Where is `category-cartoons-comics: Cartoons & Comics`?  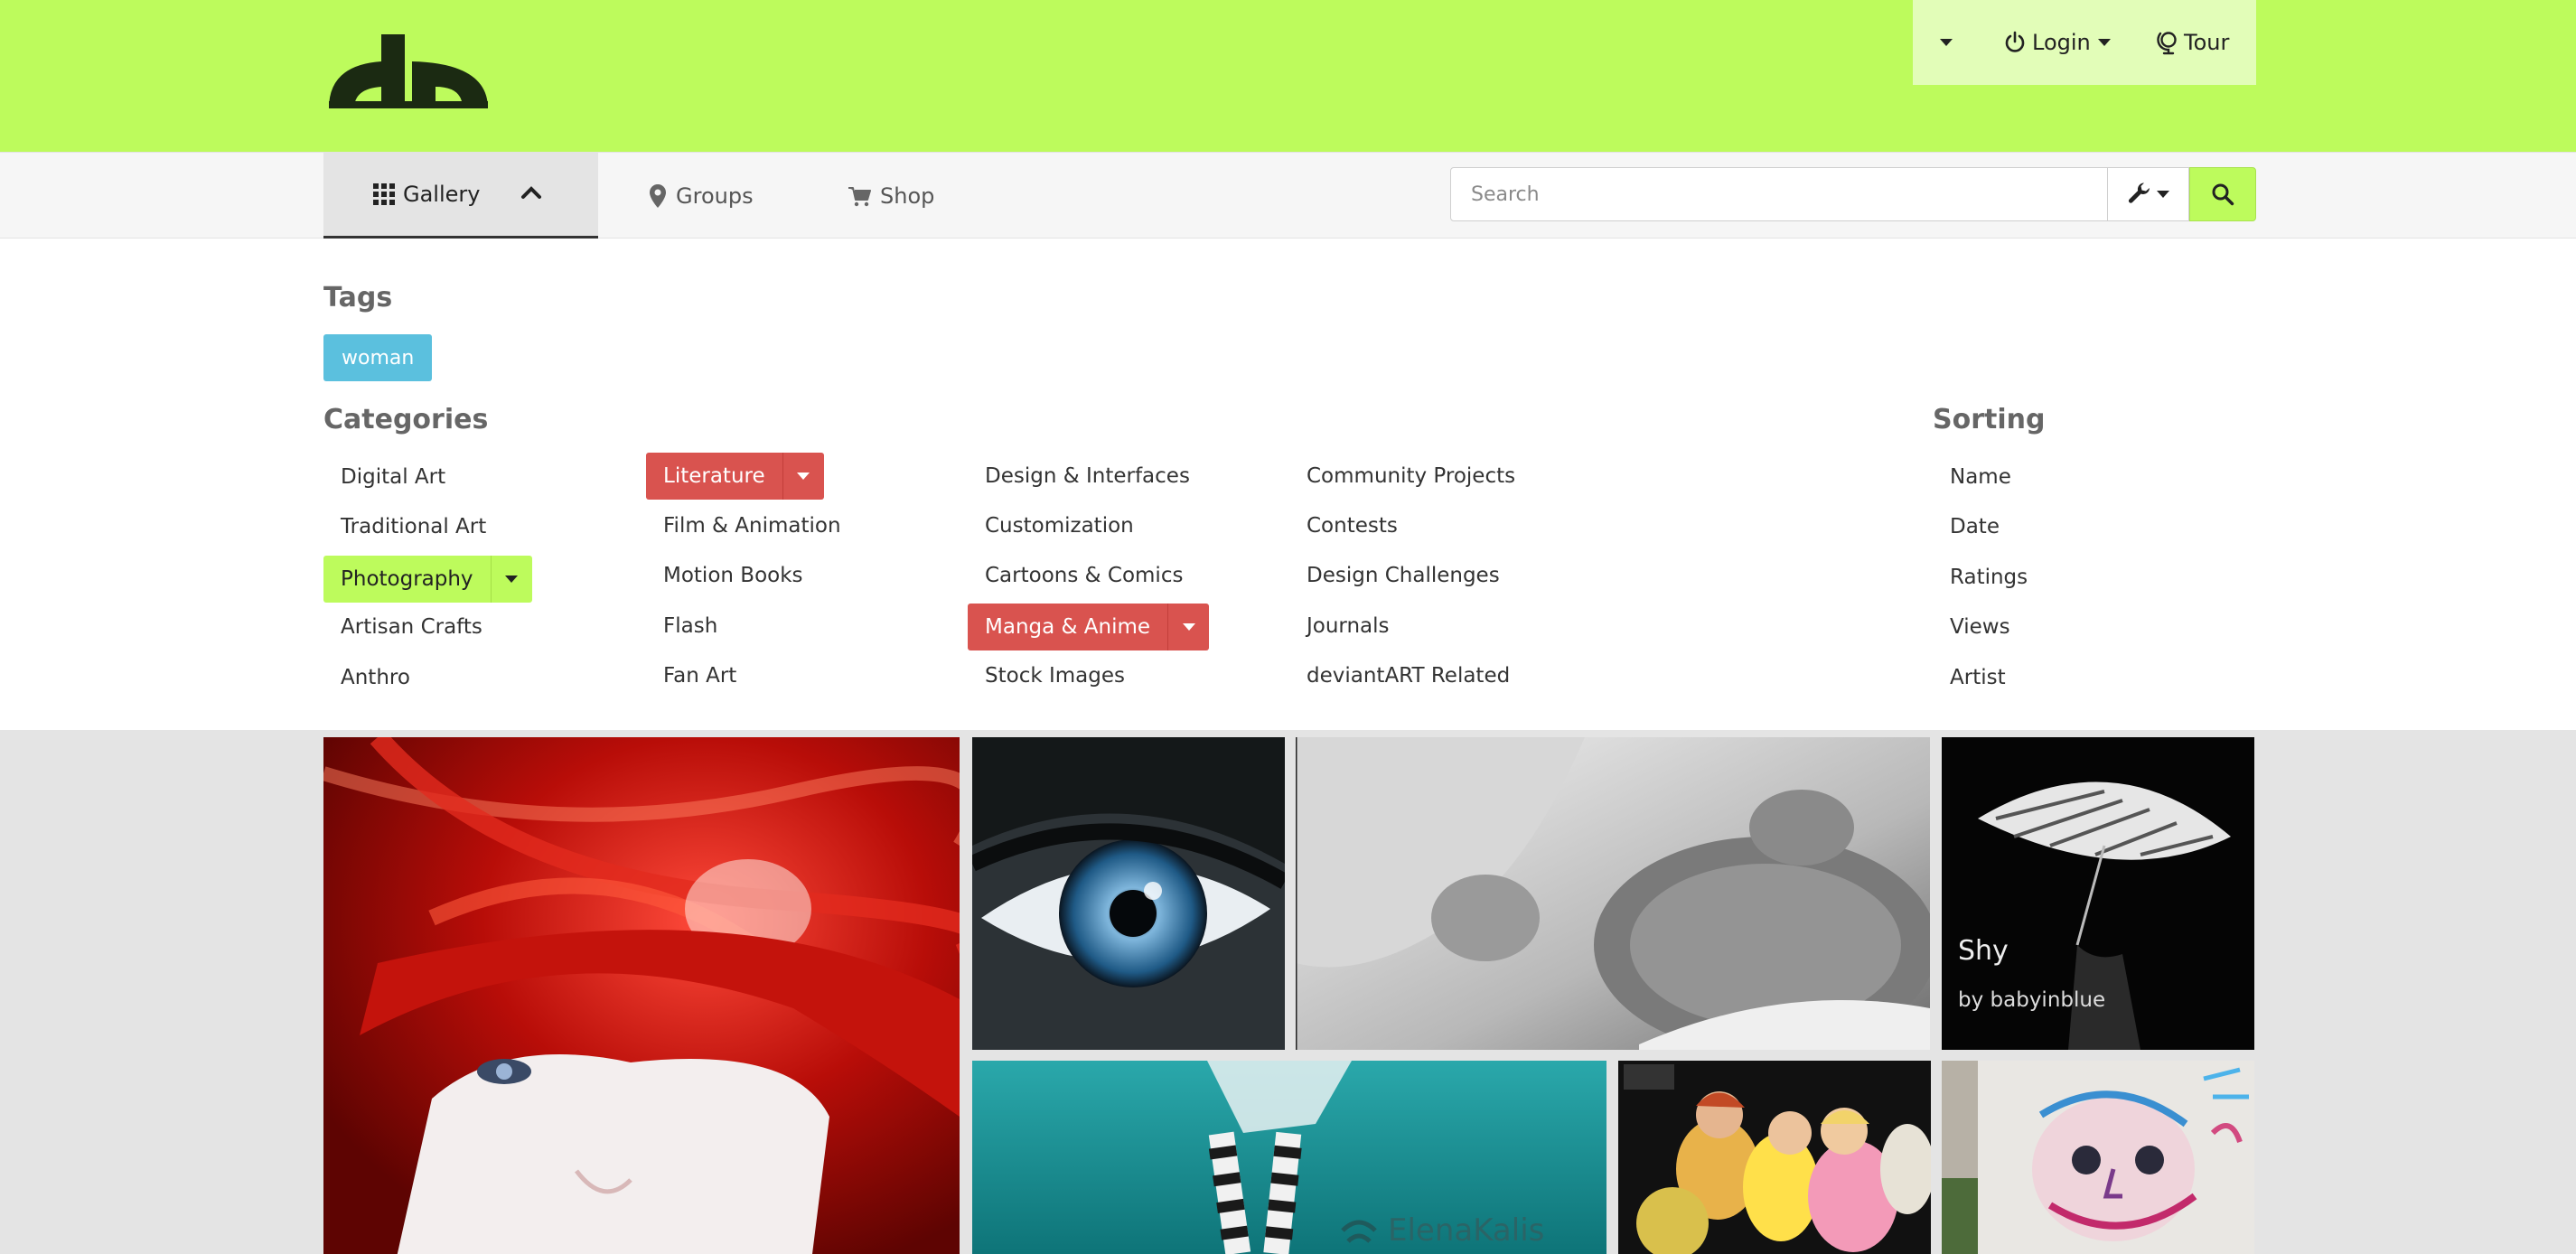
category-cartoons-comics: Cartoons & Comics is located at coordinates (1084, 575).